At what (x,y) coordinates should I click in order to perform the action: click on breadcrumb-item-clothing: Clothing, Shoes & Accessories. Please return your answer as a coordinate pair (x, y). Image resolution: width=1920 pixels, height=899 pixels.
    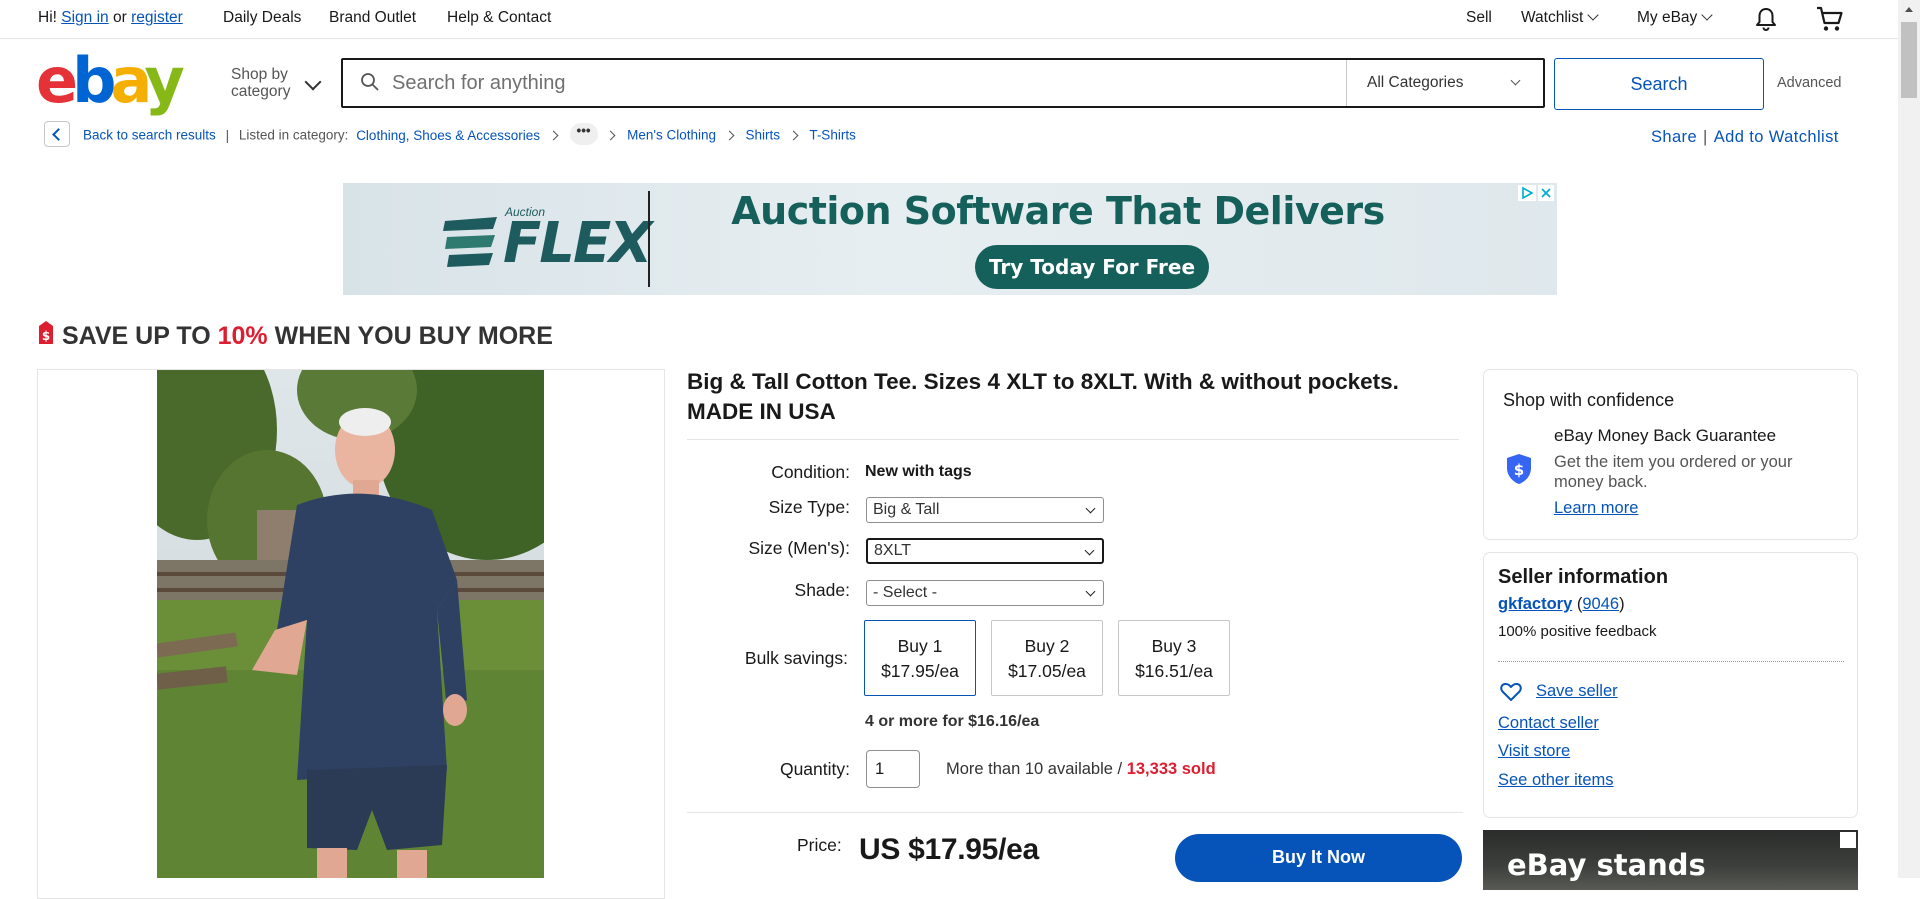
    Looking at the image, I should click on (448, 135).